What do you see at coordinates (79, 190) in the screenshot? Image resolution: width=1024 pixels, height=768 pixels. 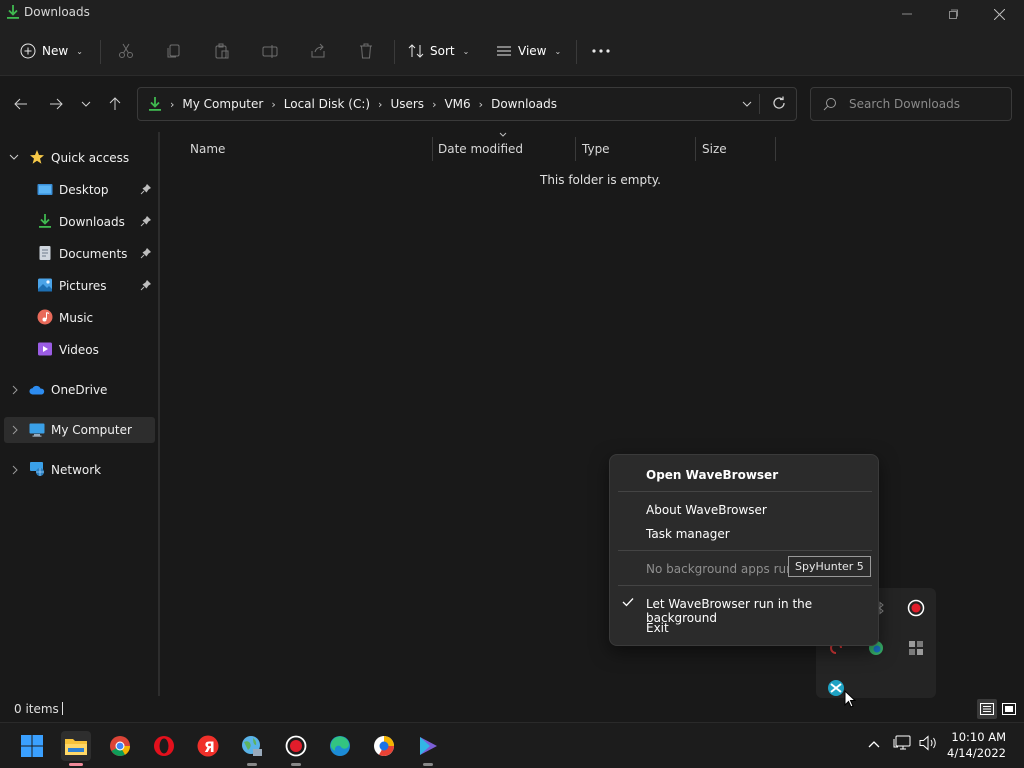 I see `nav-desktop: Desktop` at bounding box center [79, 190].